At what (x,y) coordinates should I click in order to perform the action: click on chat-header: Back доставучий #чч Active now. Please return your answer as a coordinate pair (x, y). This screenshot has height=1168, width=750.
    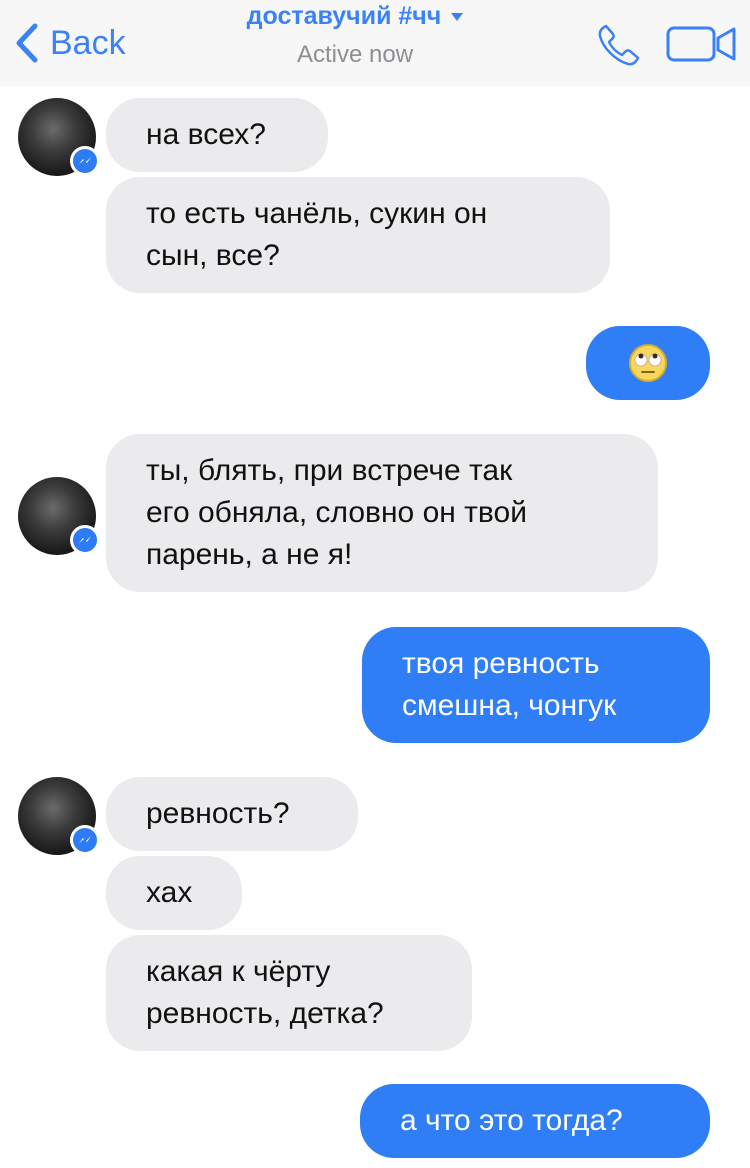
    Looking at the image, I should click on (375, 43).